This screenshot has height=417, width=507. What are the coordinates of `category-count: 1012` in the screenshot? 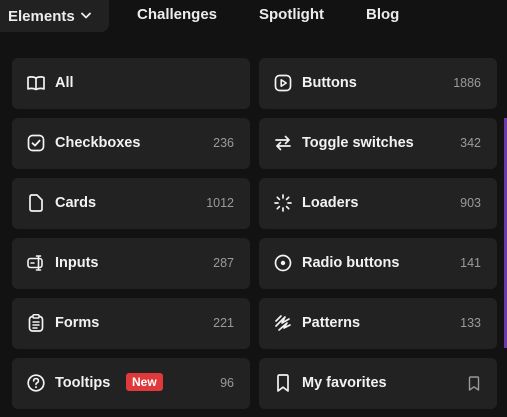 It's located at (220, 203).